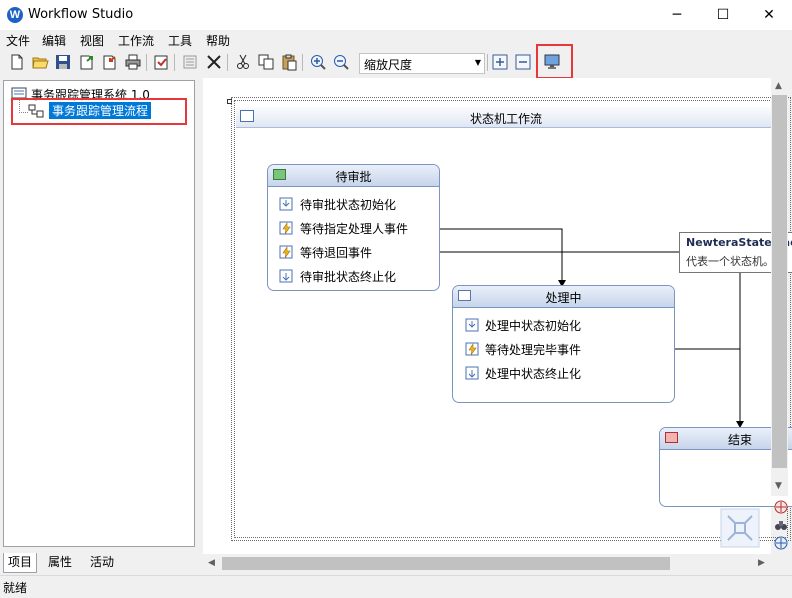  Describe the element at coordinates (396, 40) in the screenshot. I see `menu-bar: 文件 编辑 视图 工作流 工具 帮助` at that location.